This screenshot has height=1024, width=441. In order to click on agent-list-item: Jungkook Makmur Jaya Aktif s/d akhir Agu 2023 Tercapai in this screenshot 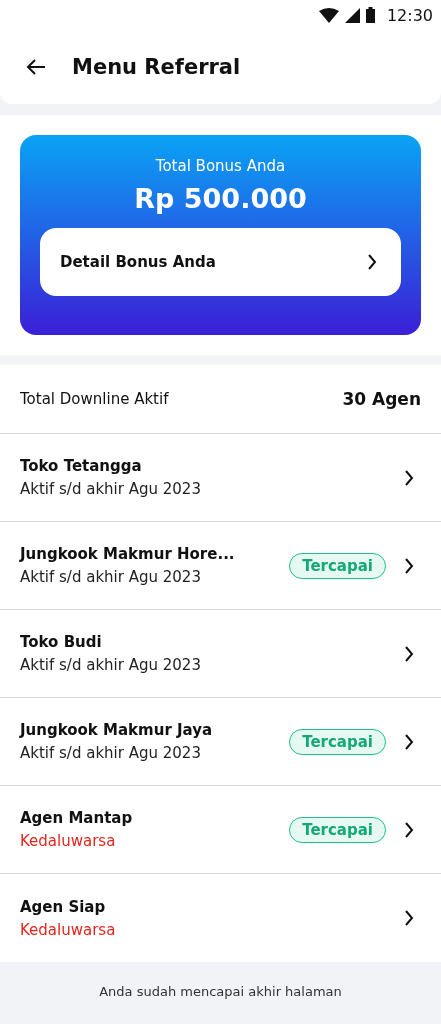, I will do `click(220, 742)`.